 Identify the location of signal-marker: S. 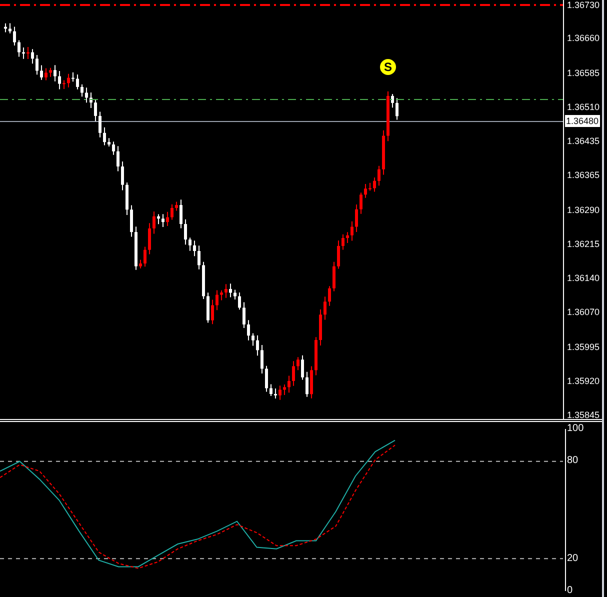
(388, 67).